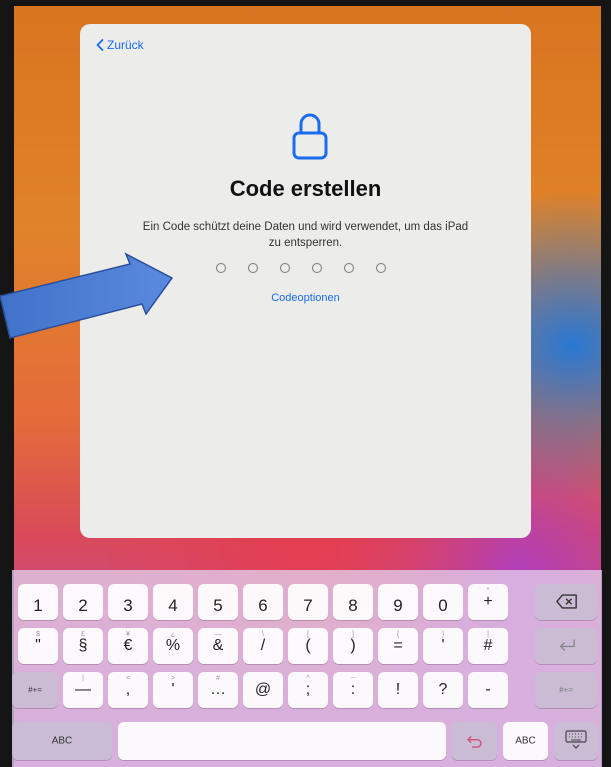 This screenshot has height=767, width=611. What do you see at coordinates (305, 188) in the screenshot?
I see `page-title: Code erstellen` at bounding box center [305, 188].